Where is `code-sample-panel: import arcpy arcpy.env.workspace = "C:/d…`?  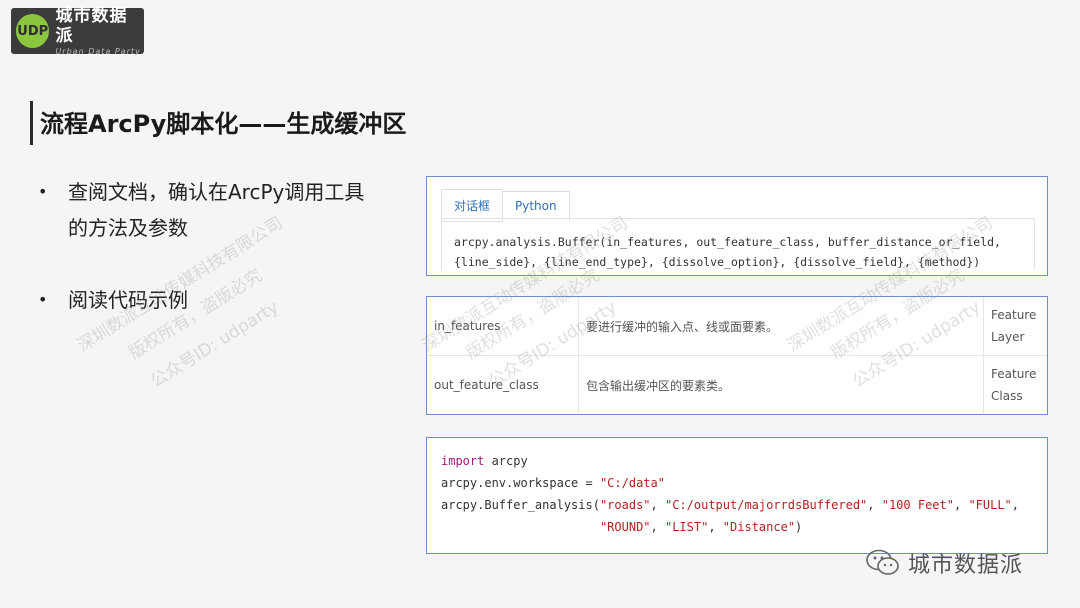 code-sample-panel: import arcpy arcpy.env.workspace = "C:/d… is located at coordinates (737, 495).